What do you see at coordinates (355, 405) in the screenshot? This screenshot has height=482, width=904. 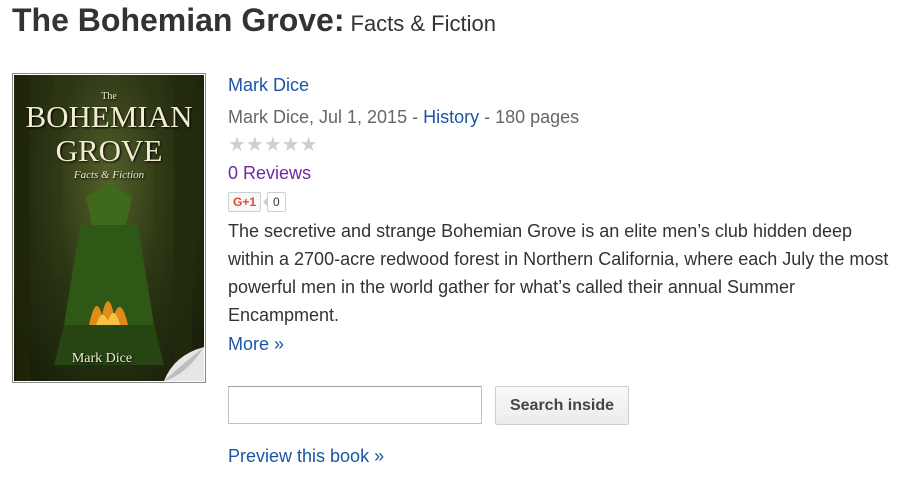 I see `search-inside-input` at bounding box center [355, 405].